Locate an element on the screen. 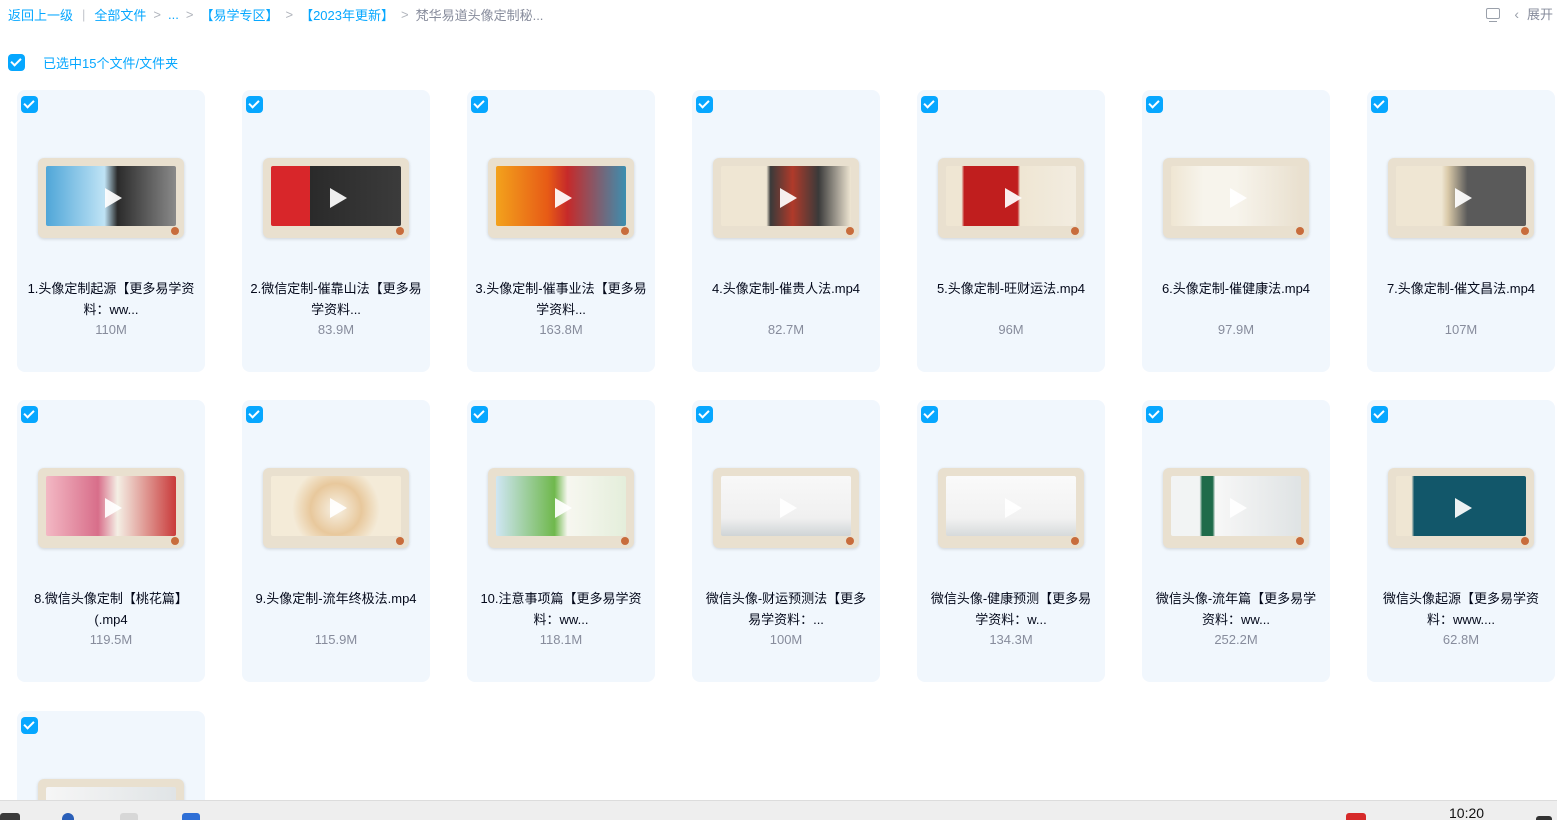 Image resolution: width=1557 pixels, height=820 pixels. breadcrumb-folder-yixue: 【易学专区】 is located at coordinates (239, 14).